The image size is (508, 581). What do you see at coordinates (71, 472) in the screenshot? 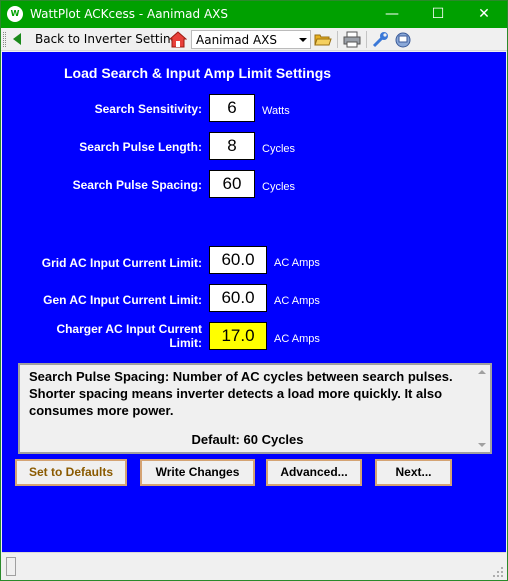
I see `set-to-defaults-button: Set to Defaults` at bounding box center [71, 472].